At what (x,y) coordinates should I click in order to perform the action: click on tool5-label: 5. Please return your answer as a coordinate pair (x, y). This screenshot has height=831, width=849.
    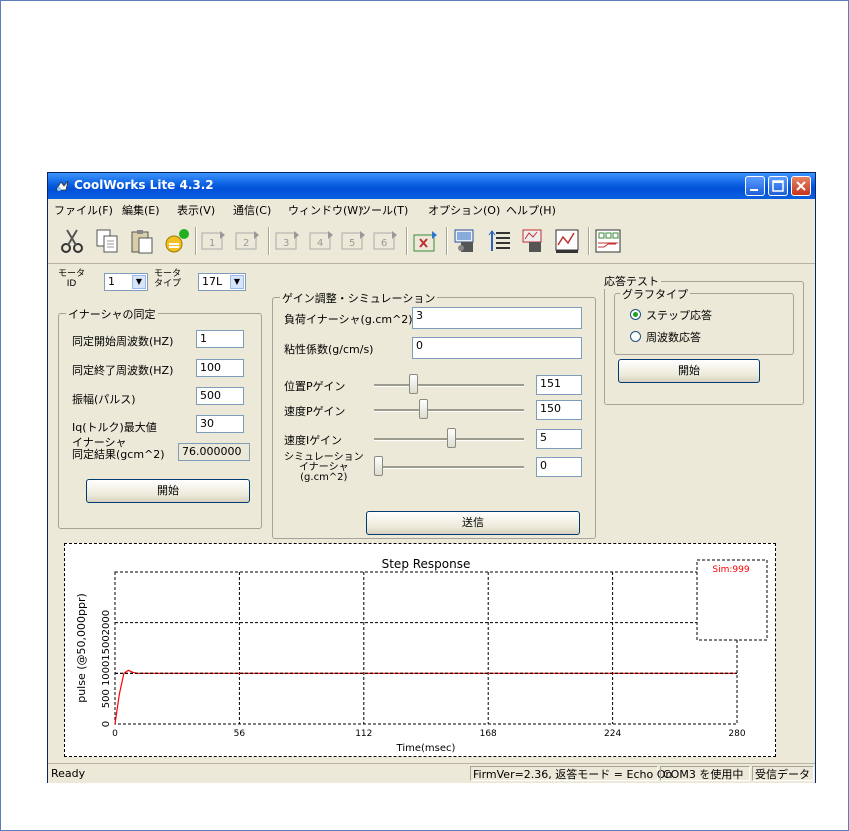
    Looking at the image, I should click on (352, 243).